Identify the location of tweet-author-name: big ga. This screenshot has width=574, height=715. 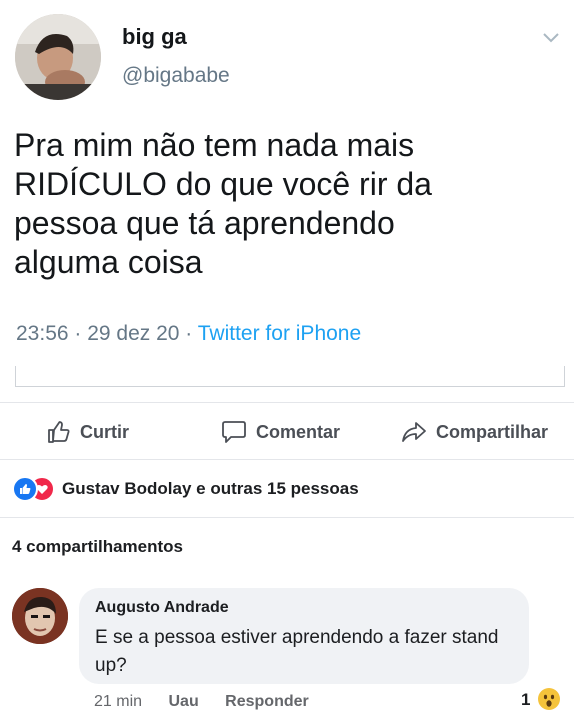
(154, 37).